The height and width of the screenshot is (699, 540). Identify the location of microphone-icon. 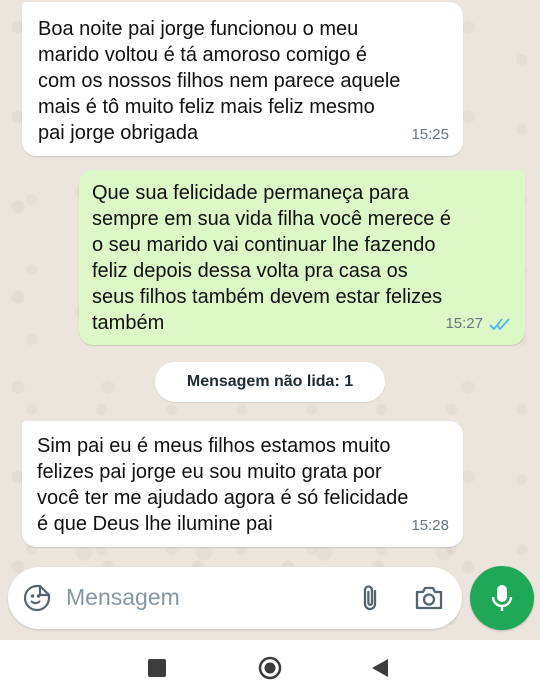
(502, 598).